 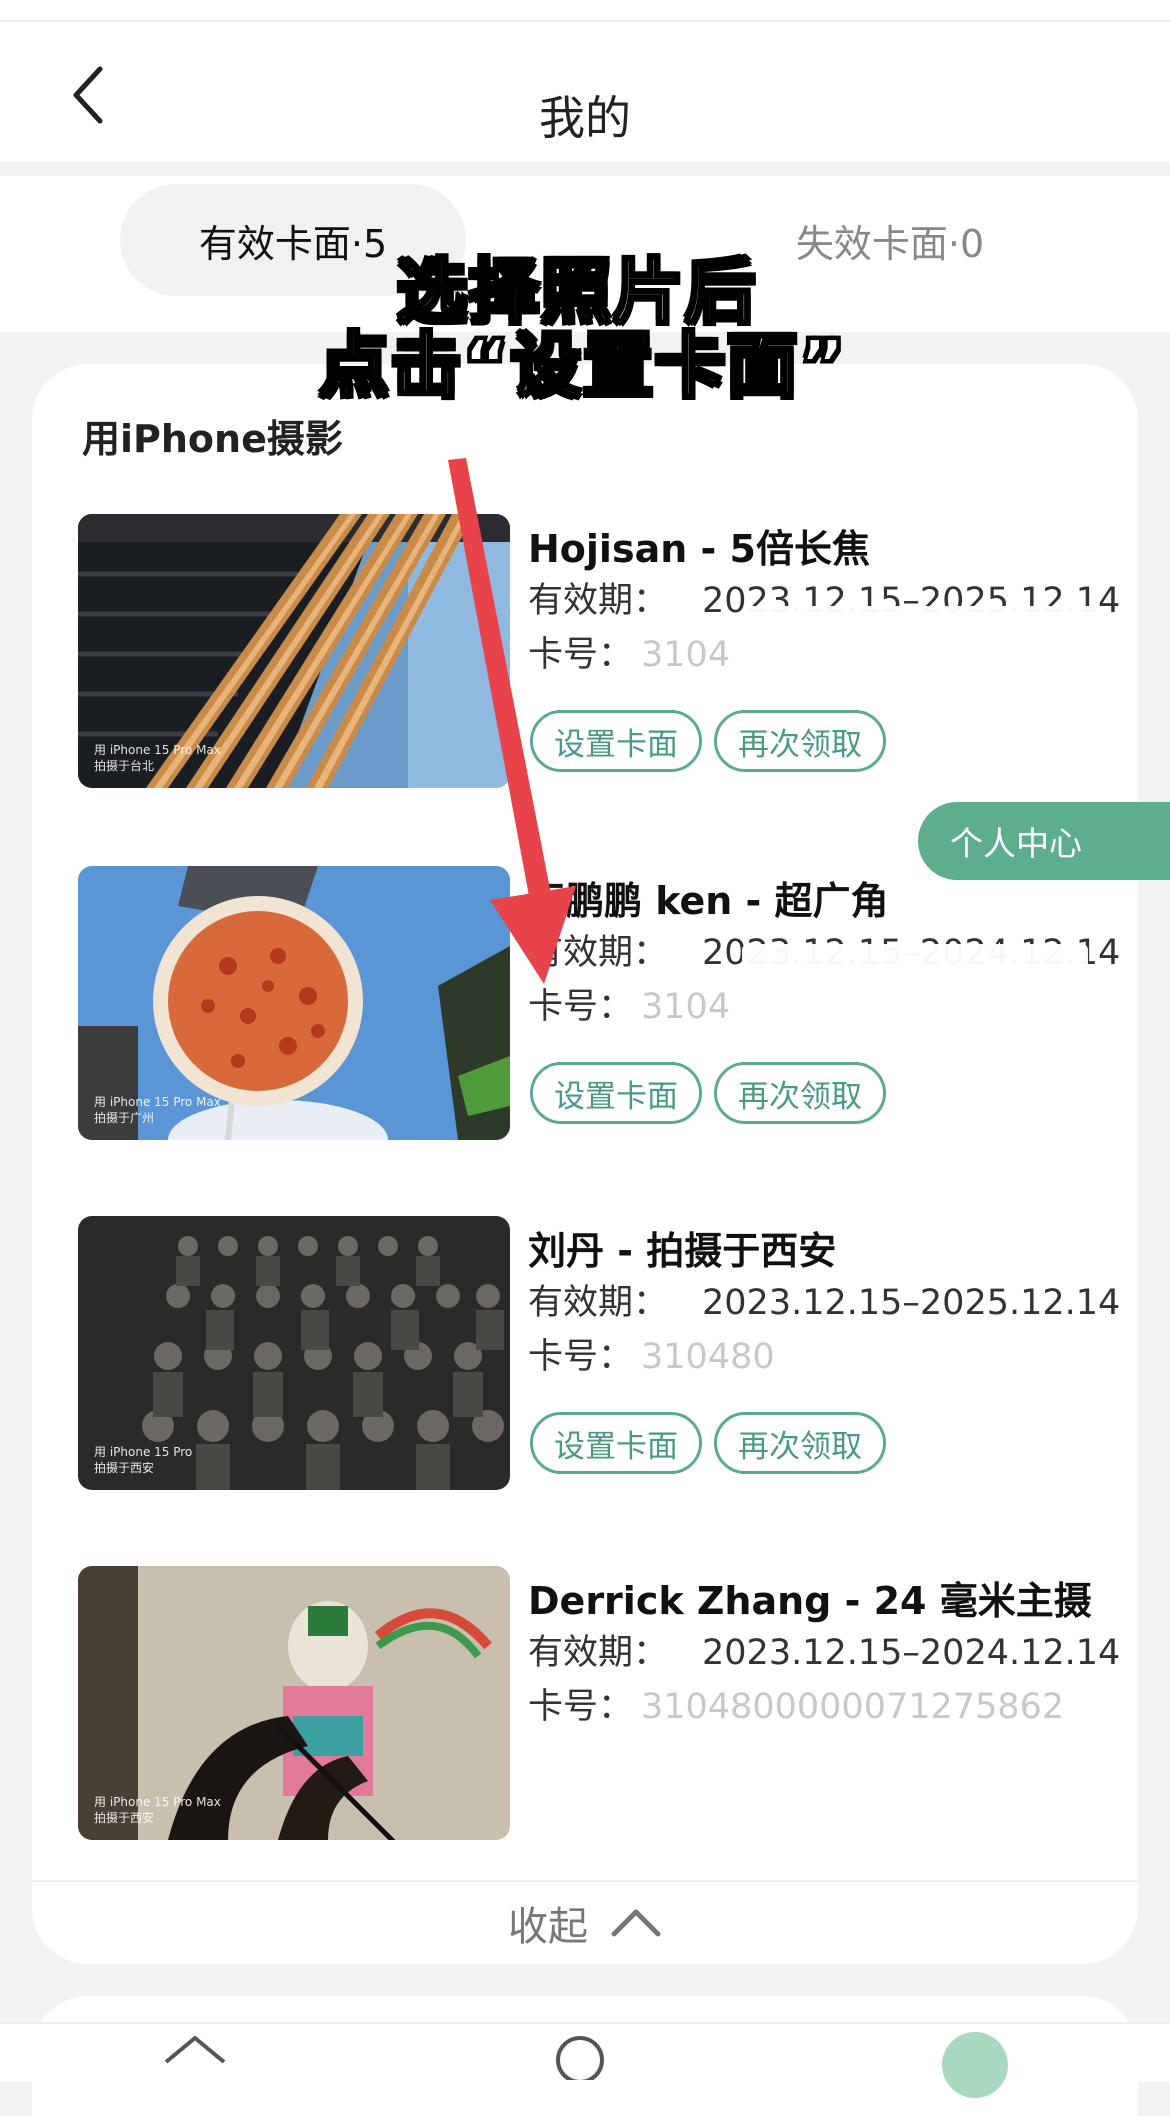 I want to click on photo-caption: 用 iPhone 15 Pro Max 拍摄于西安, so click(x=157, y=1810).